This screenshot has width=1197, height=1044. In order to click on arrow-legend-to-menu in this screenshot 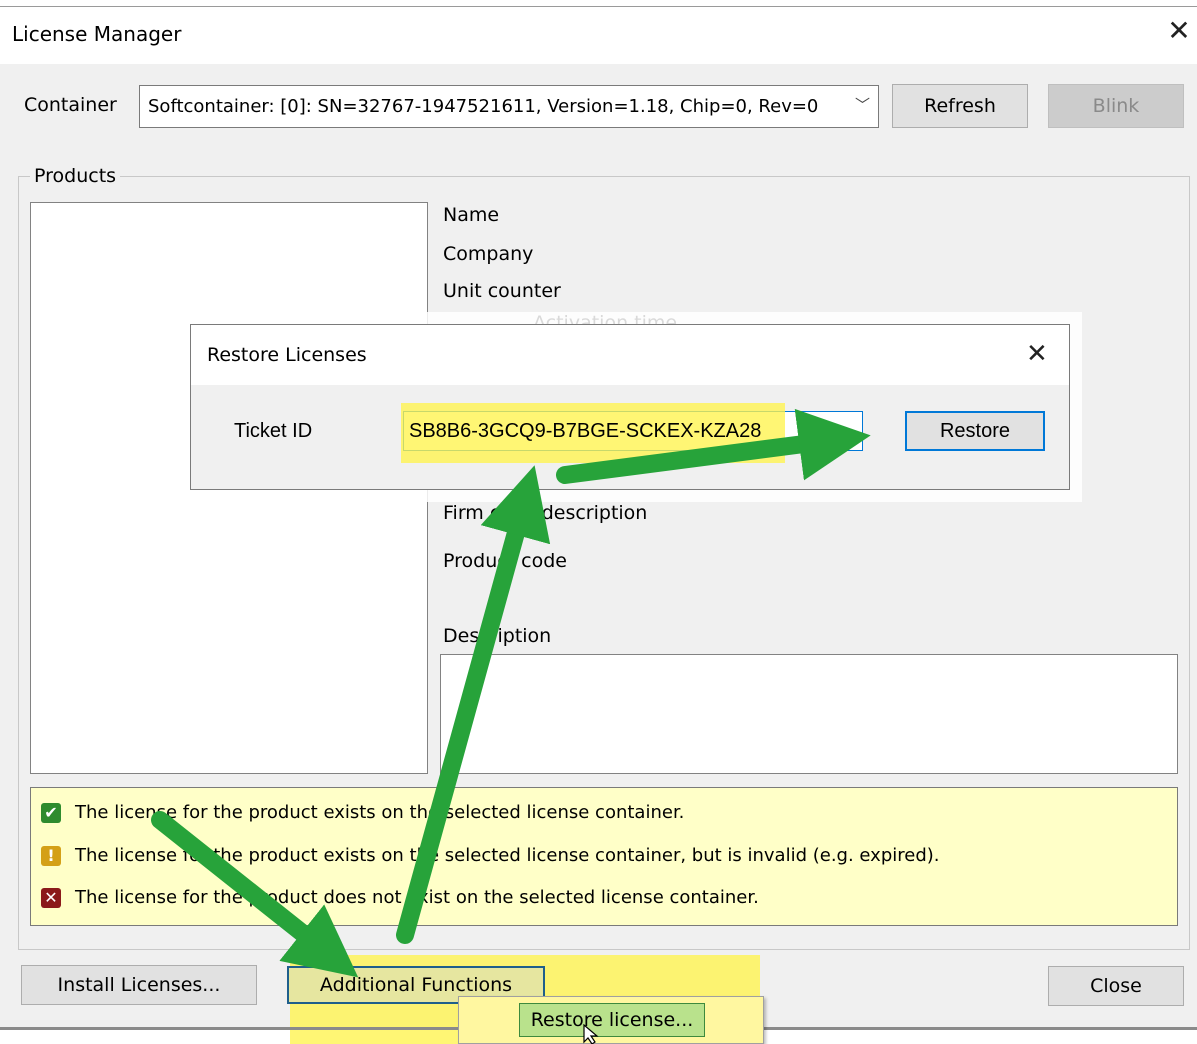, I will do `click(255, 894)`.